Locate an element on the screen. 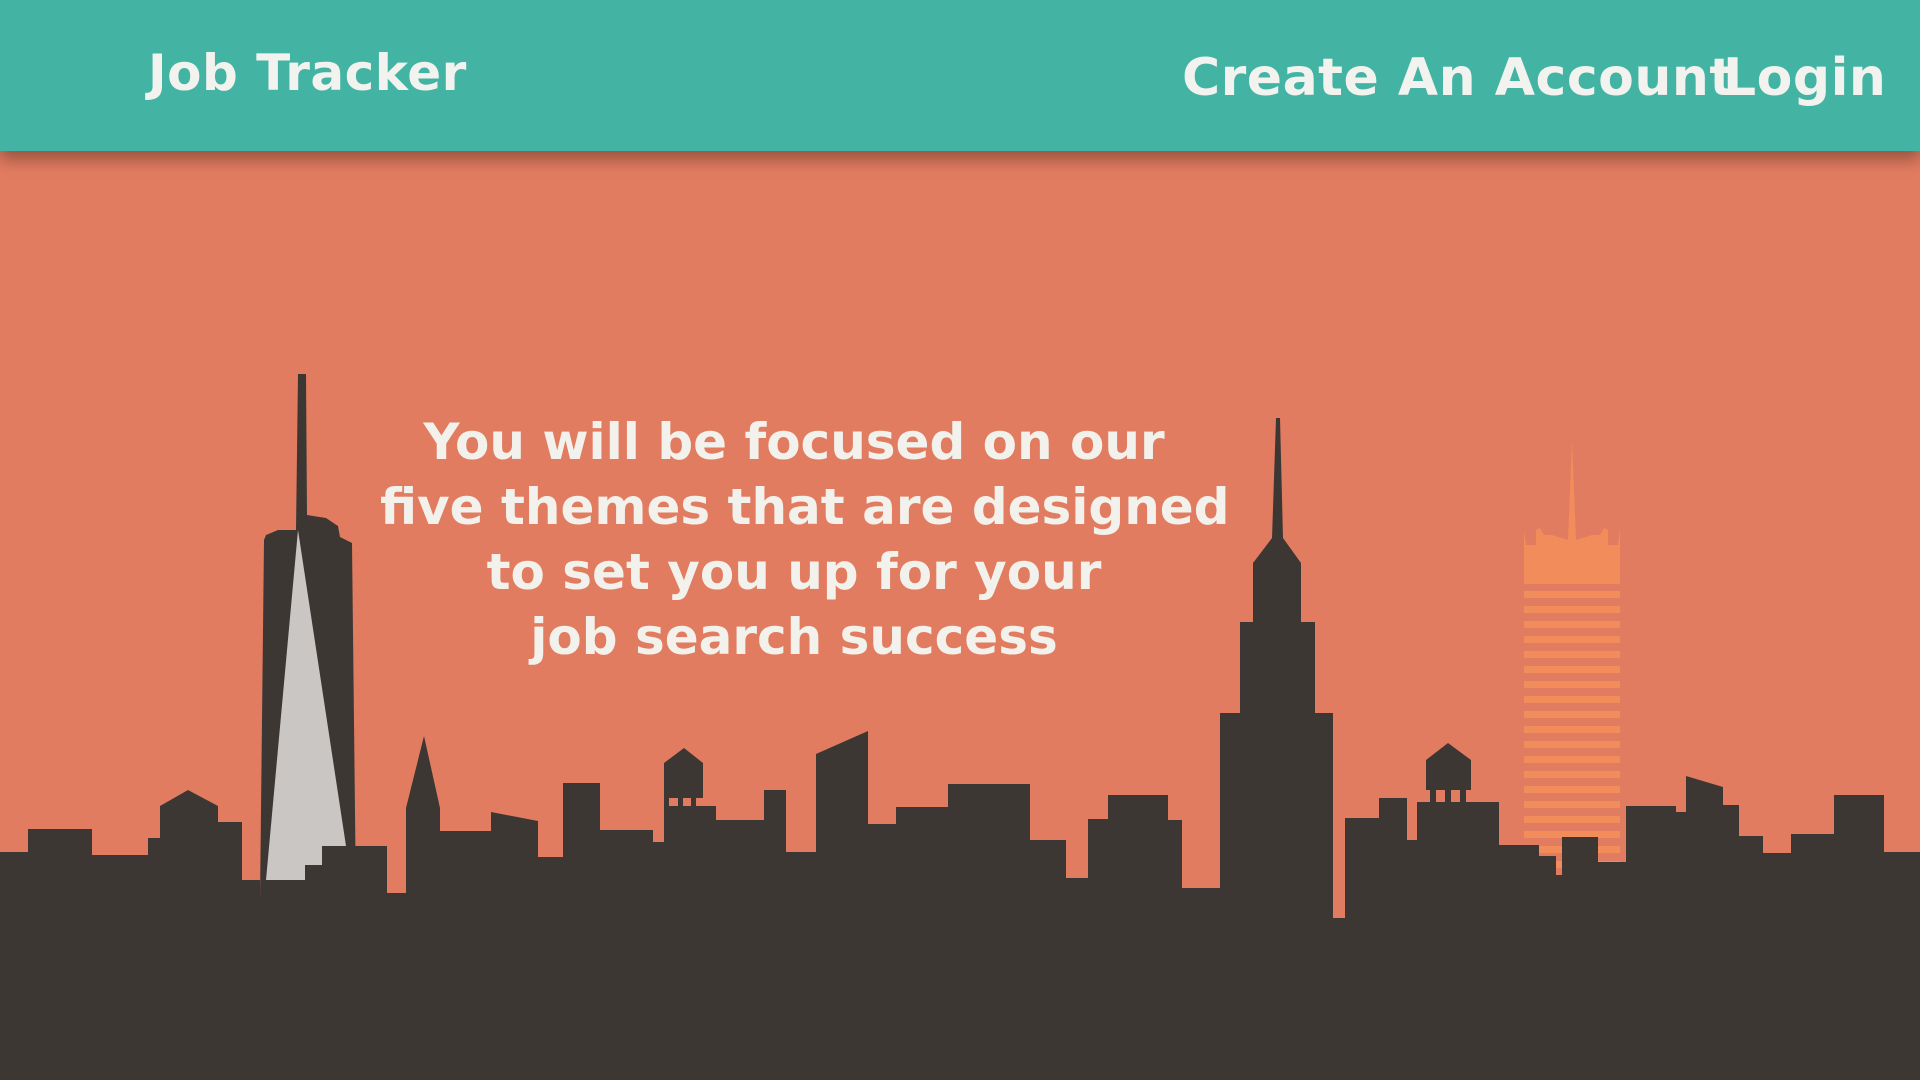  hero-line-2: five themes that are designed is located at coordinates (805, 507).